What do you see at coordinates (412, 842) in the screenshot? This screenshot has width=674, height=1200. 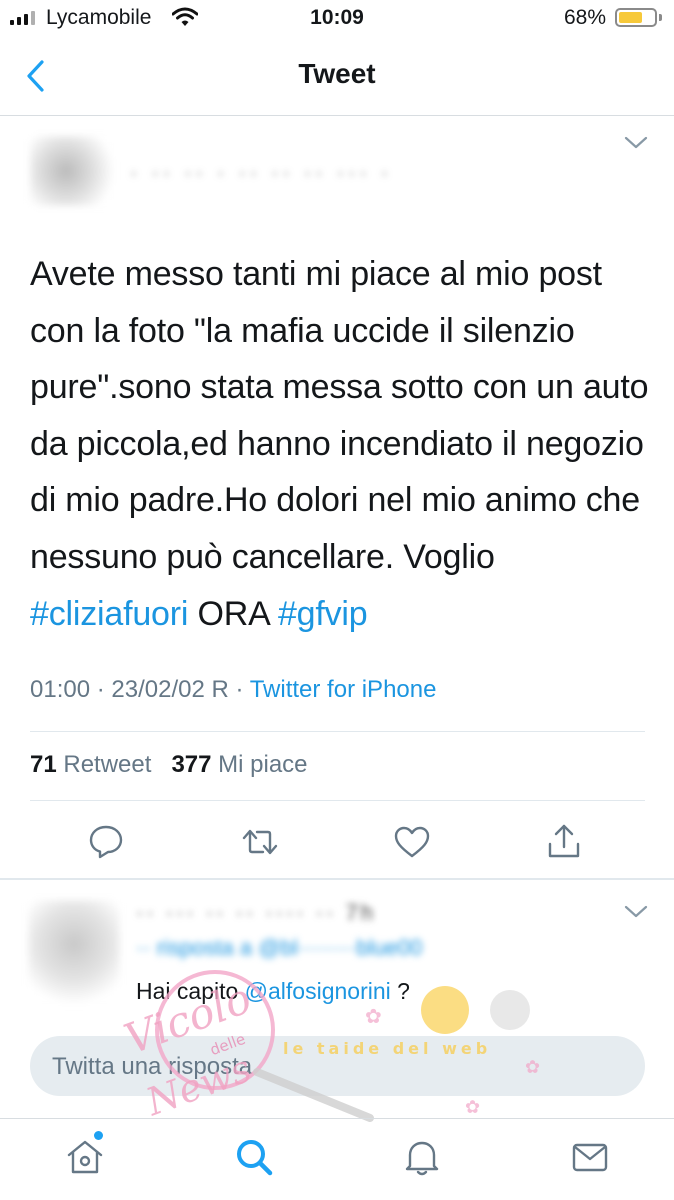 I see `like-heart-icon` at bounding box center [412, 842].